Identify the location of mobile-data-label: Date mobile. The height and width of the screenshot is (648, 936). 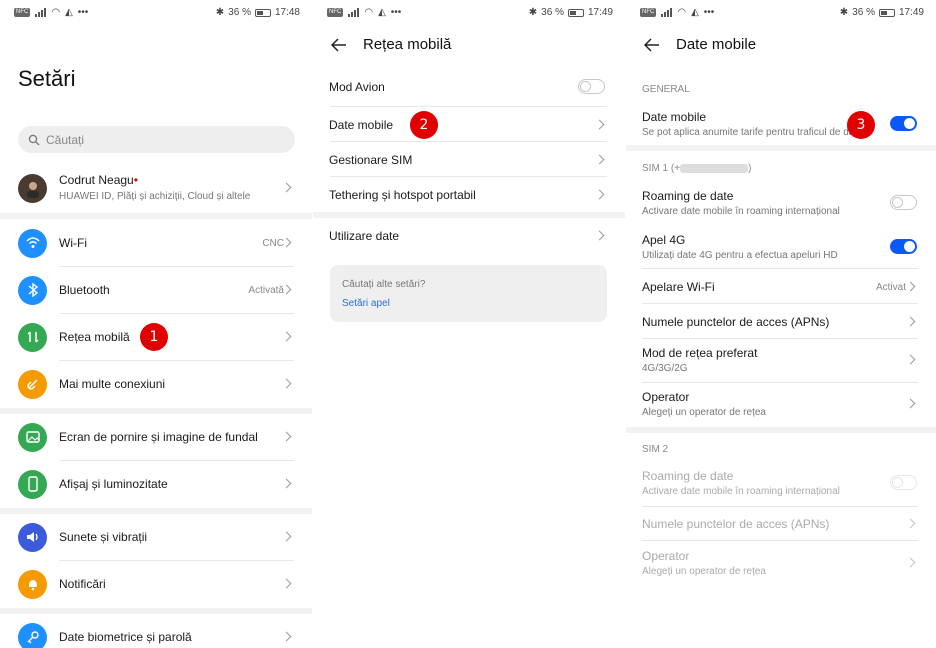
(361, 125).